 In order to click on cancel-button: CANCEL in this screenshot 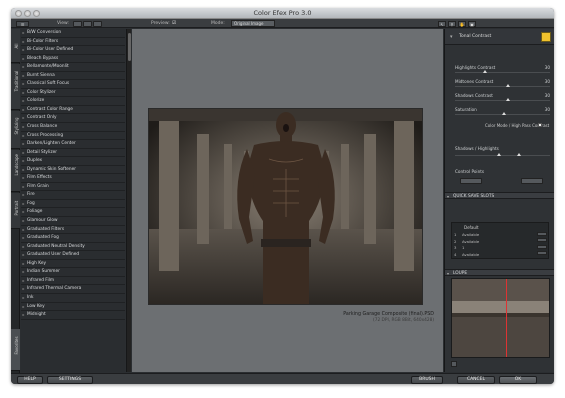, I will do `click(476, 380)`.